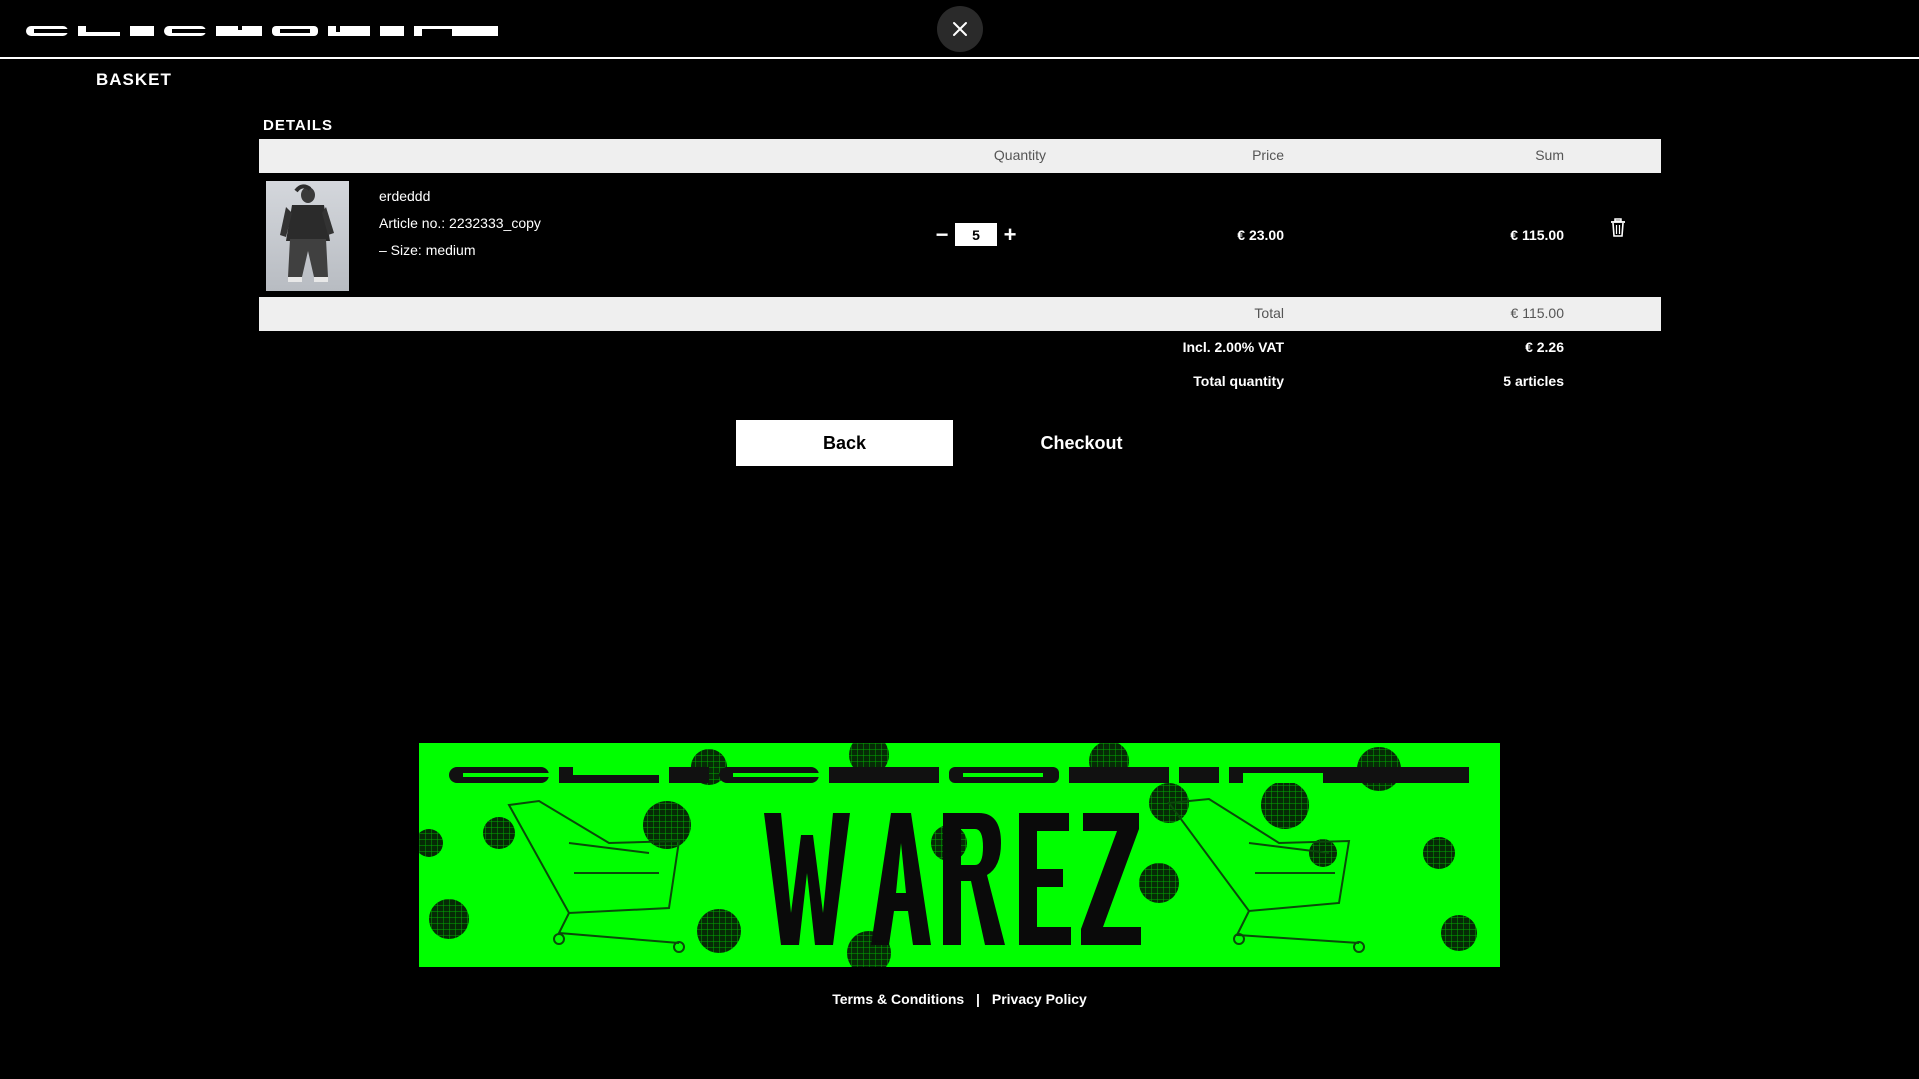 This screenshot has height=1079, width=1919. Describe the element at coordinates (1533, 381) in the screenshot. I see `total-quantity-value: 5 articles` at that location.